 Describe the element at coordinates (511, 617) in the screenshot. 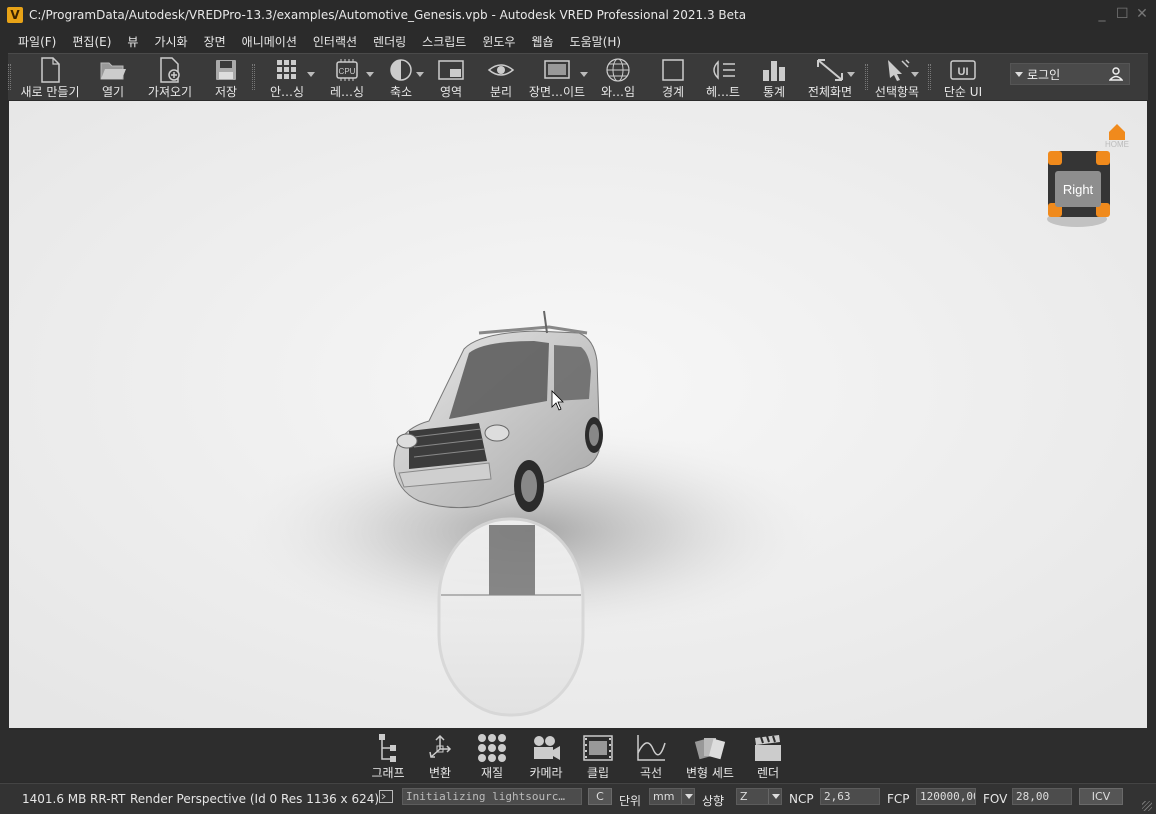

I see `mouse-navigation-overlay` at that location.